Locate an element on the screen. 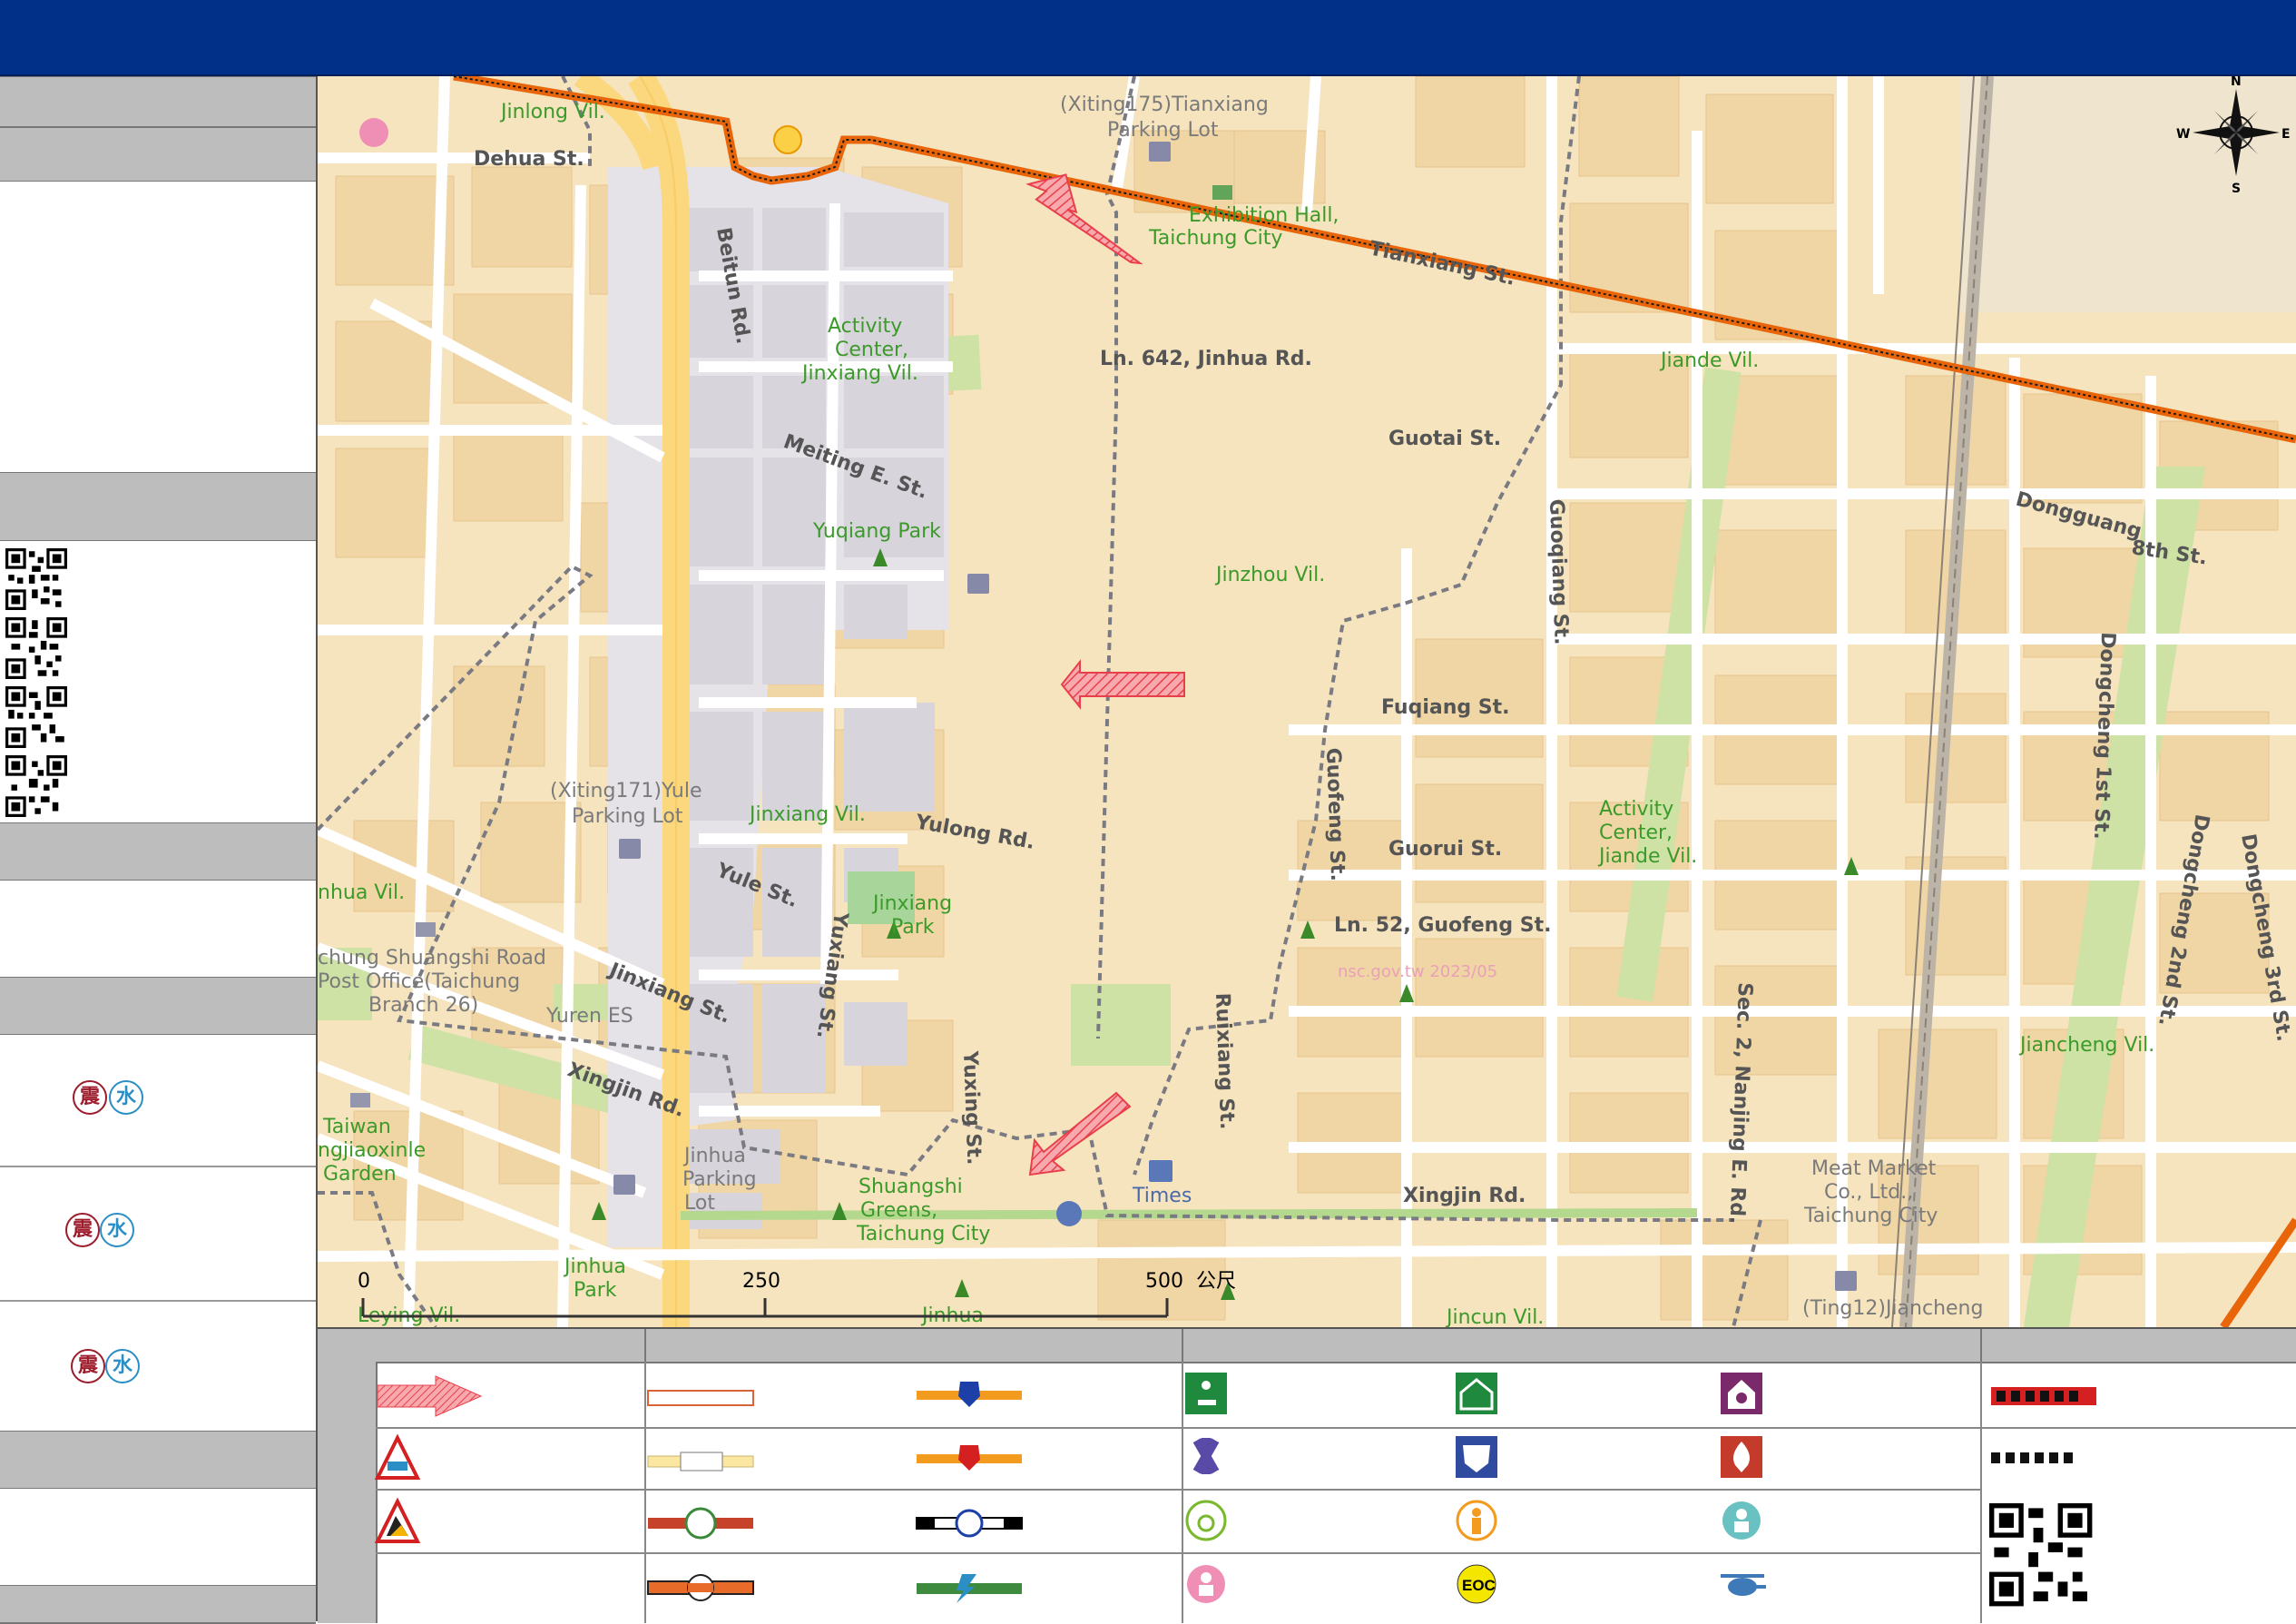  compass-east: E is located at coordinates (2286, 134).